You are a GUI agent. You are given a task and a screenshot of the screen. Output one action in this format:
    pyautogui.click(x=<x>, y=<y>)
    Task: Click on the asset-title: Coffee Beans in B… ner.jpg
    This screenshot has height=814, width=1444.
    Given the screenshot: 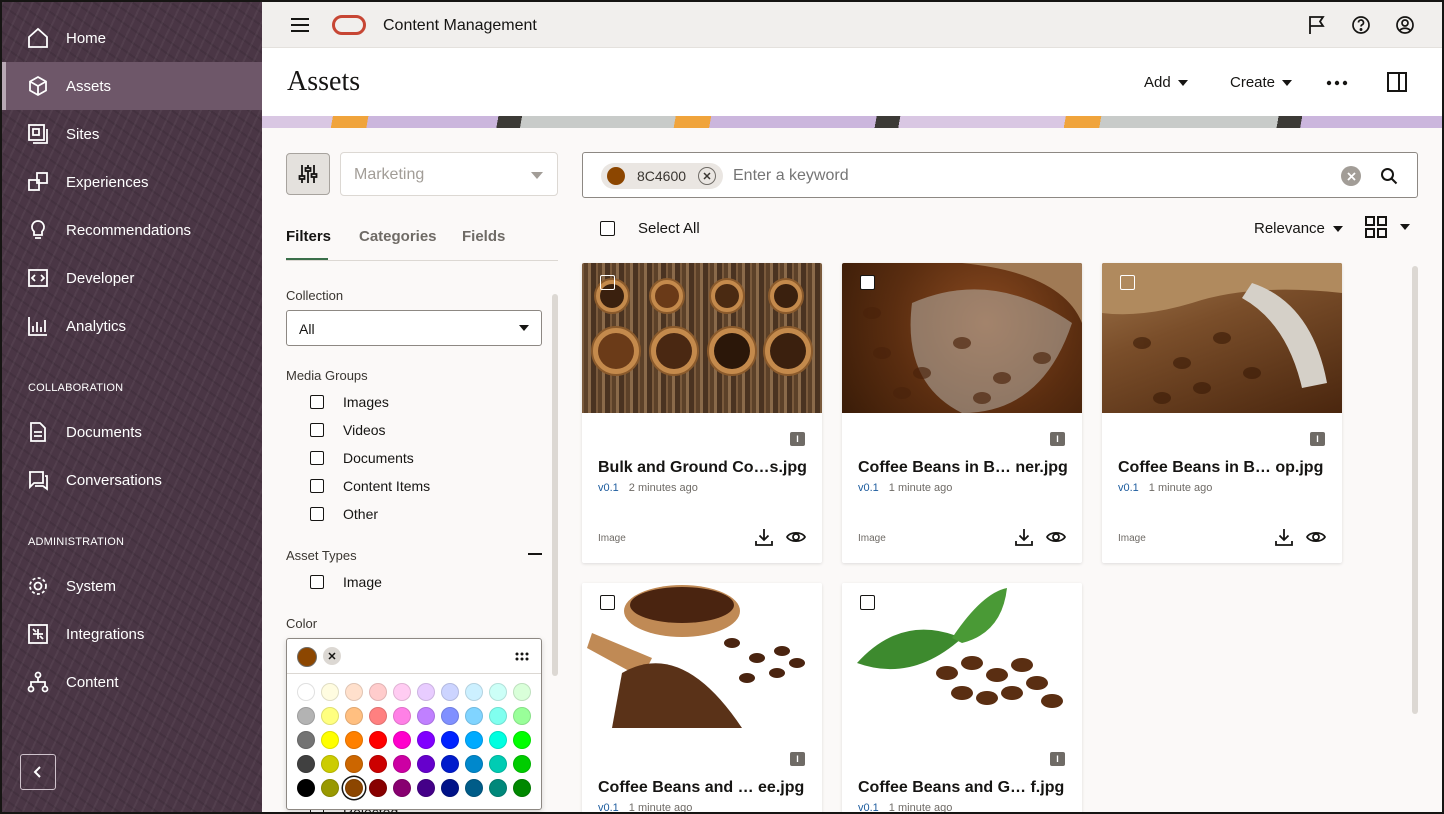 What is the action you would take?
    pyautogui.click(x=963, y=468)
    